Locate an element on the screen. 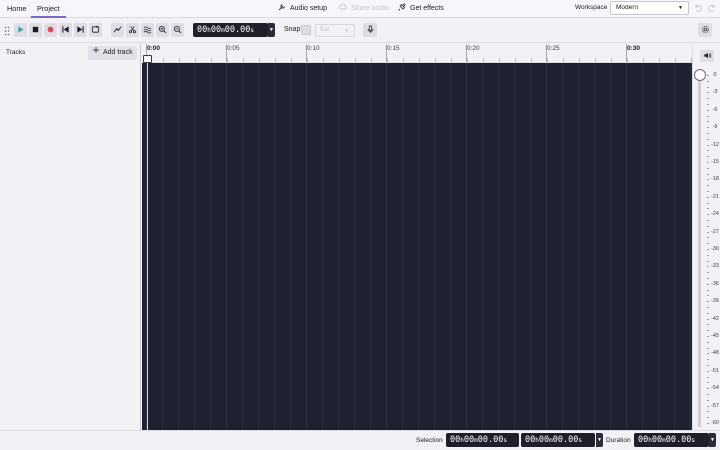 The image size is (720, 450). meter-label: -6 is located at coordinates (715, 109).